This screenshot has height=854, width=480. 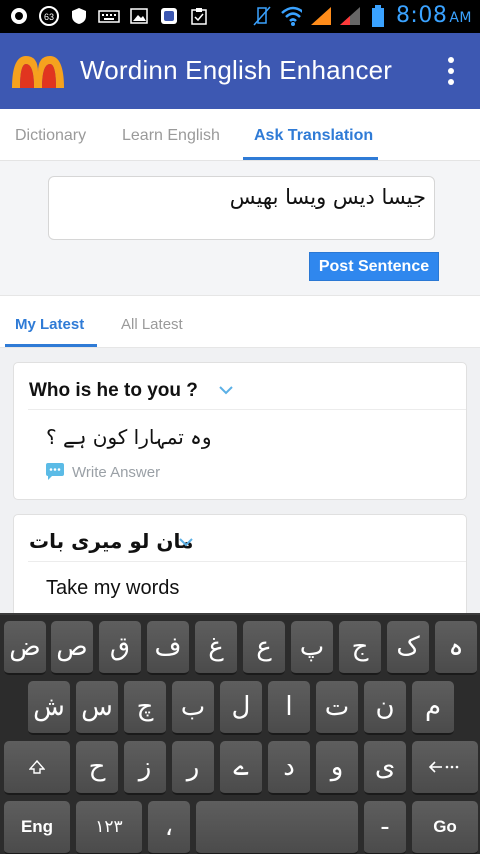 What do you see at coordinates (113, 588) in the screenshot?
I see `answer-text: Take my words` at bounding box center [113, 588].